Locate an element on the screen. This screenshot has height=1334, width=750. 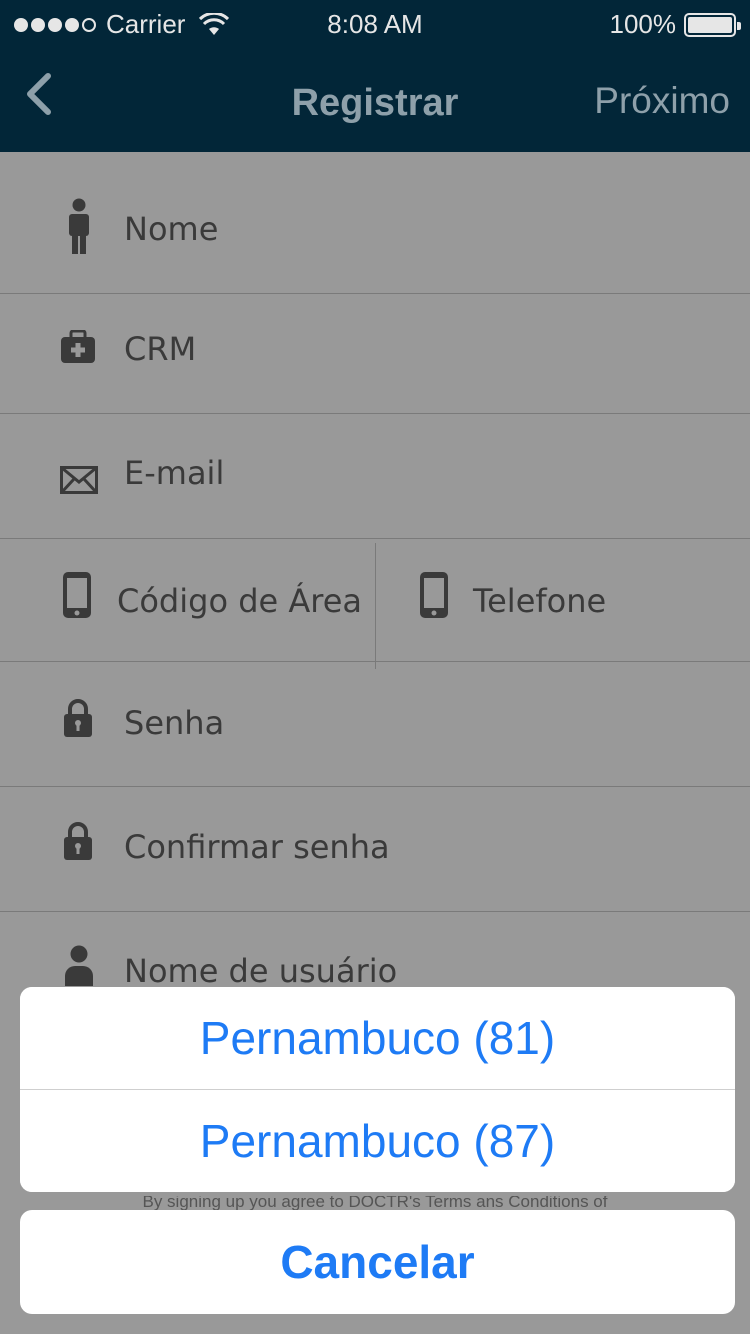
next-button: Próximo is located at coordinates (662, 101).